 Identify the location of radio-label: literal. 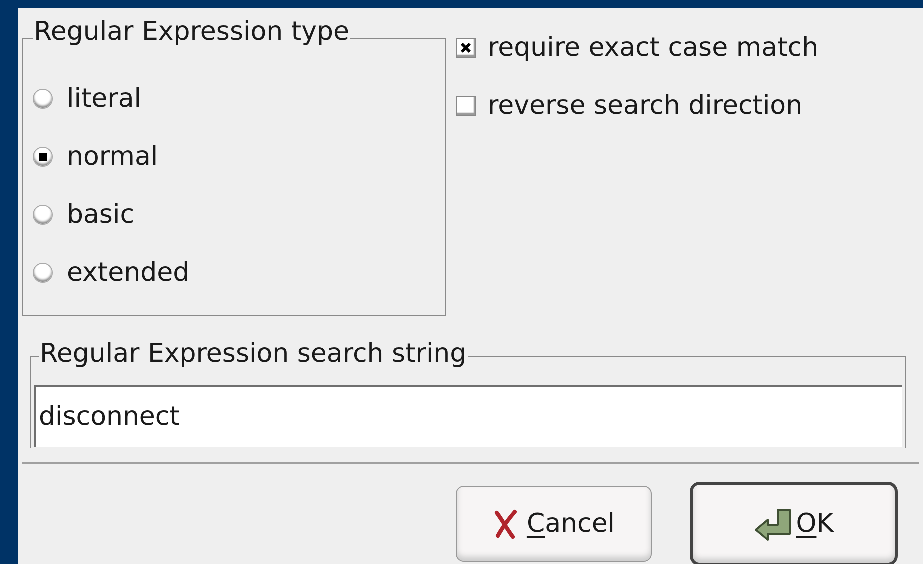
(104, 99).